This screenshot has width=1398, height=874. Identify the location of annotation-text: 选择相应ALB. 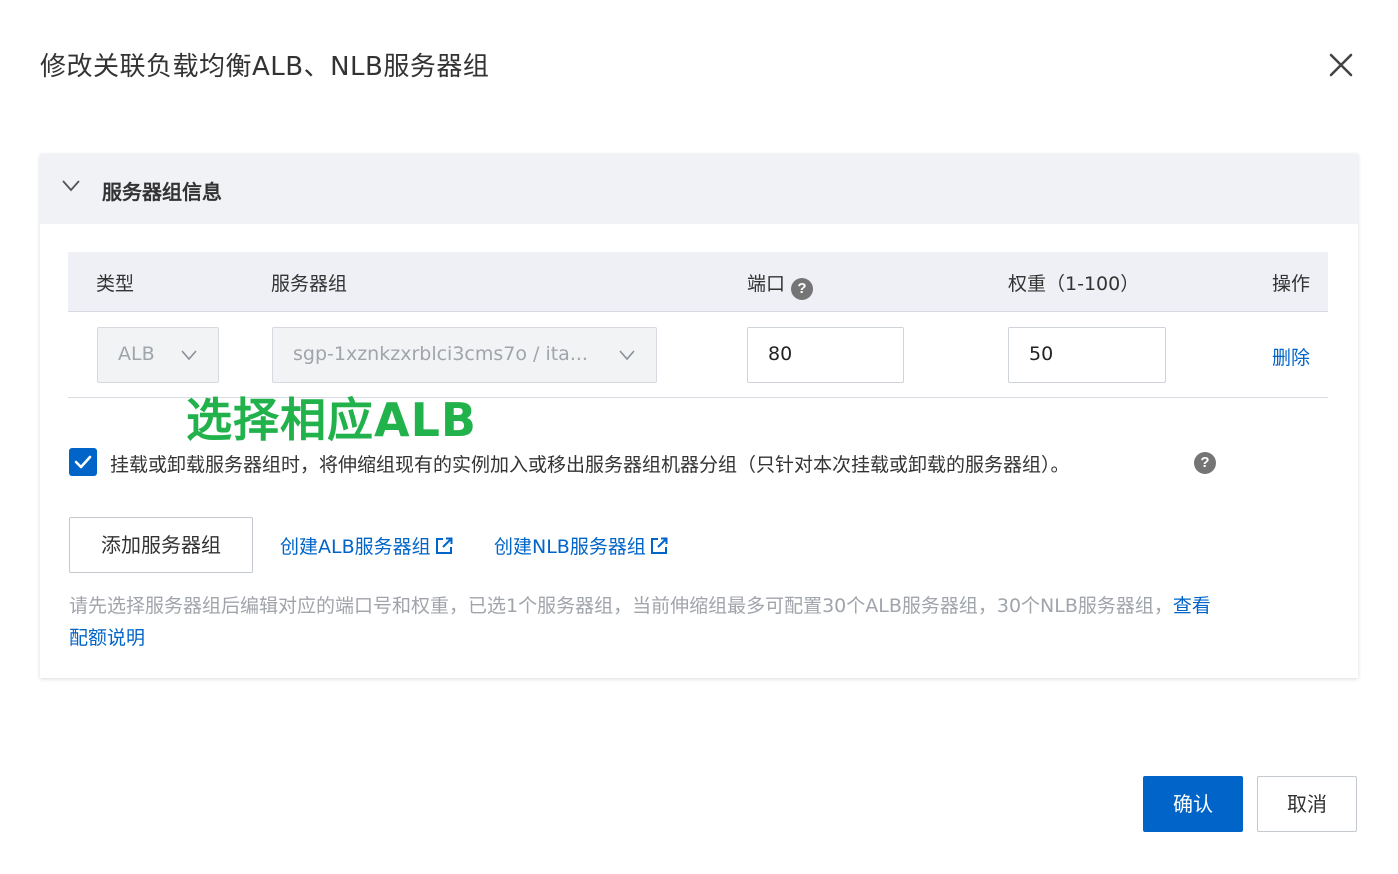
(331, 420).